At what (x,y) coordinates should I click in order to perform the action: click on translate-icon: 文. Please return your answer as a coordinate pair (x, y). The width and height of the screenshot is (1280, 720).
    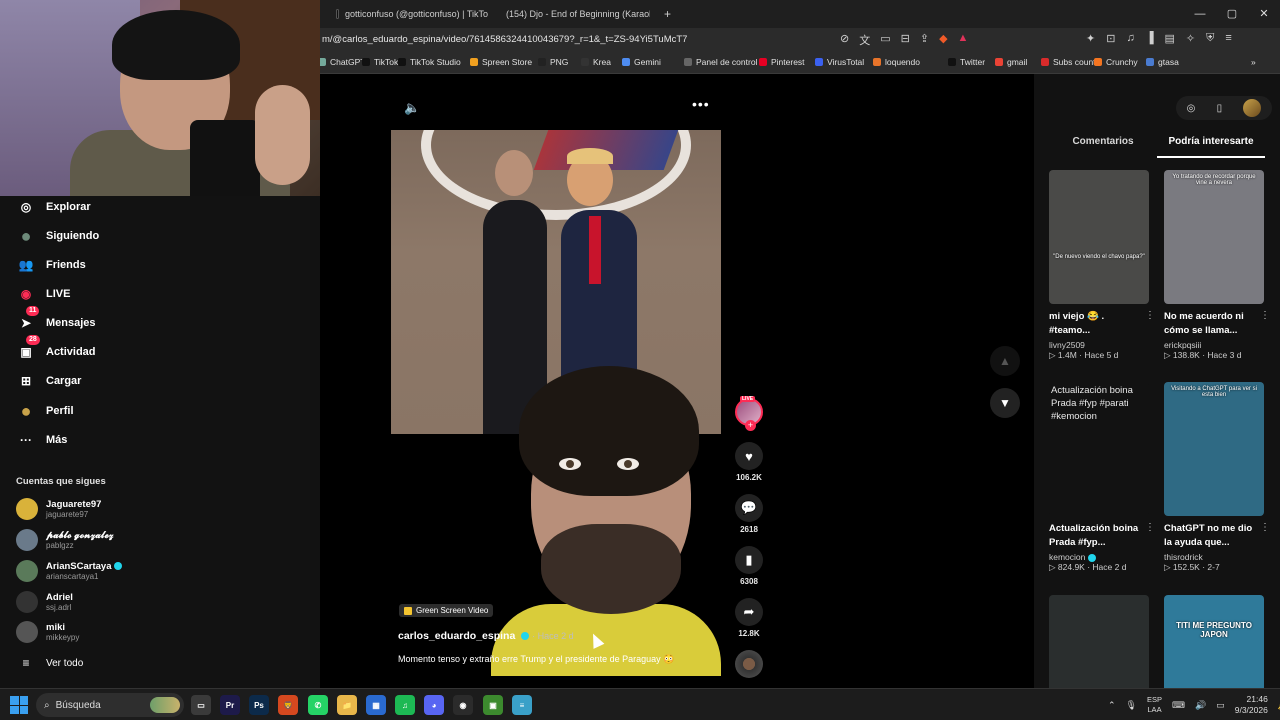
    Looking at the image, I should click on (864, 40).